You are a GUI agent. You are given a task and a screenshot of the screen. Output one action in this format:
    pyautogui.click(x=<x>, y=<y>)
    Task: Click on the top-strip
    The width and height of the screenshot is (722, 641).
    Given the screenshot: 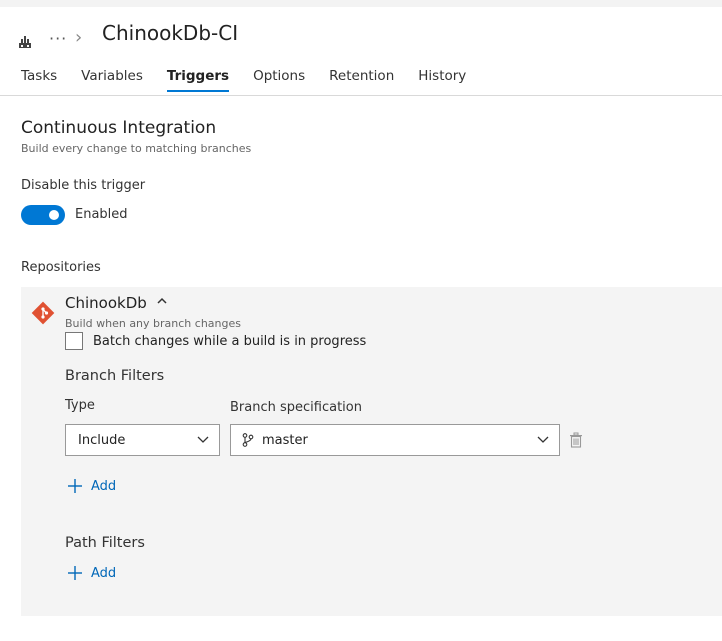 What is the action you would take?
    pyautogui.click(x=361, y=3)
    